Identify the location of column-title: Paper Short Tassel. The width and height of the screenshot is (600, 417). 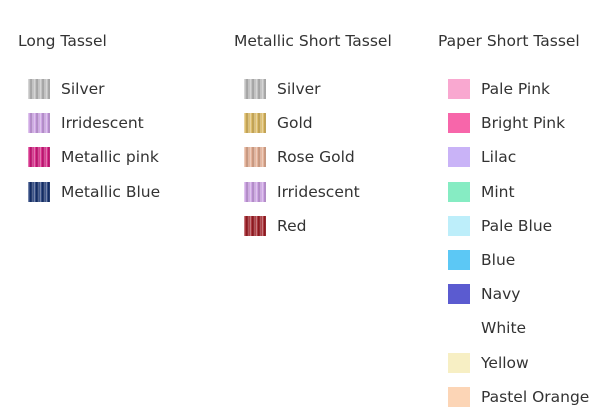
(509, 41).